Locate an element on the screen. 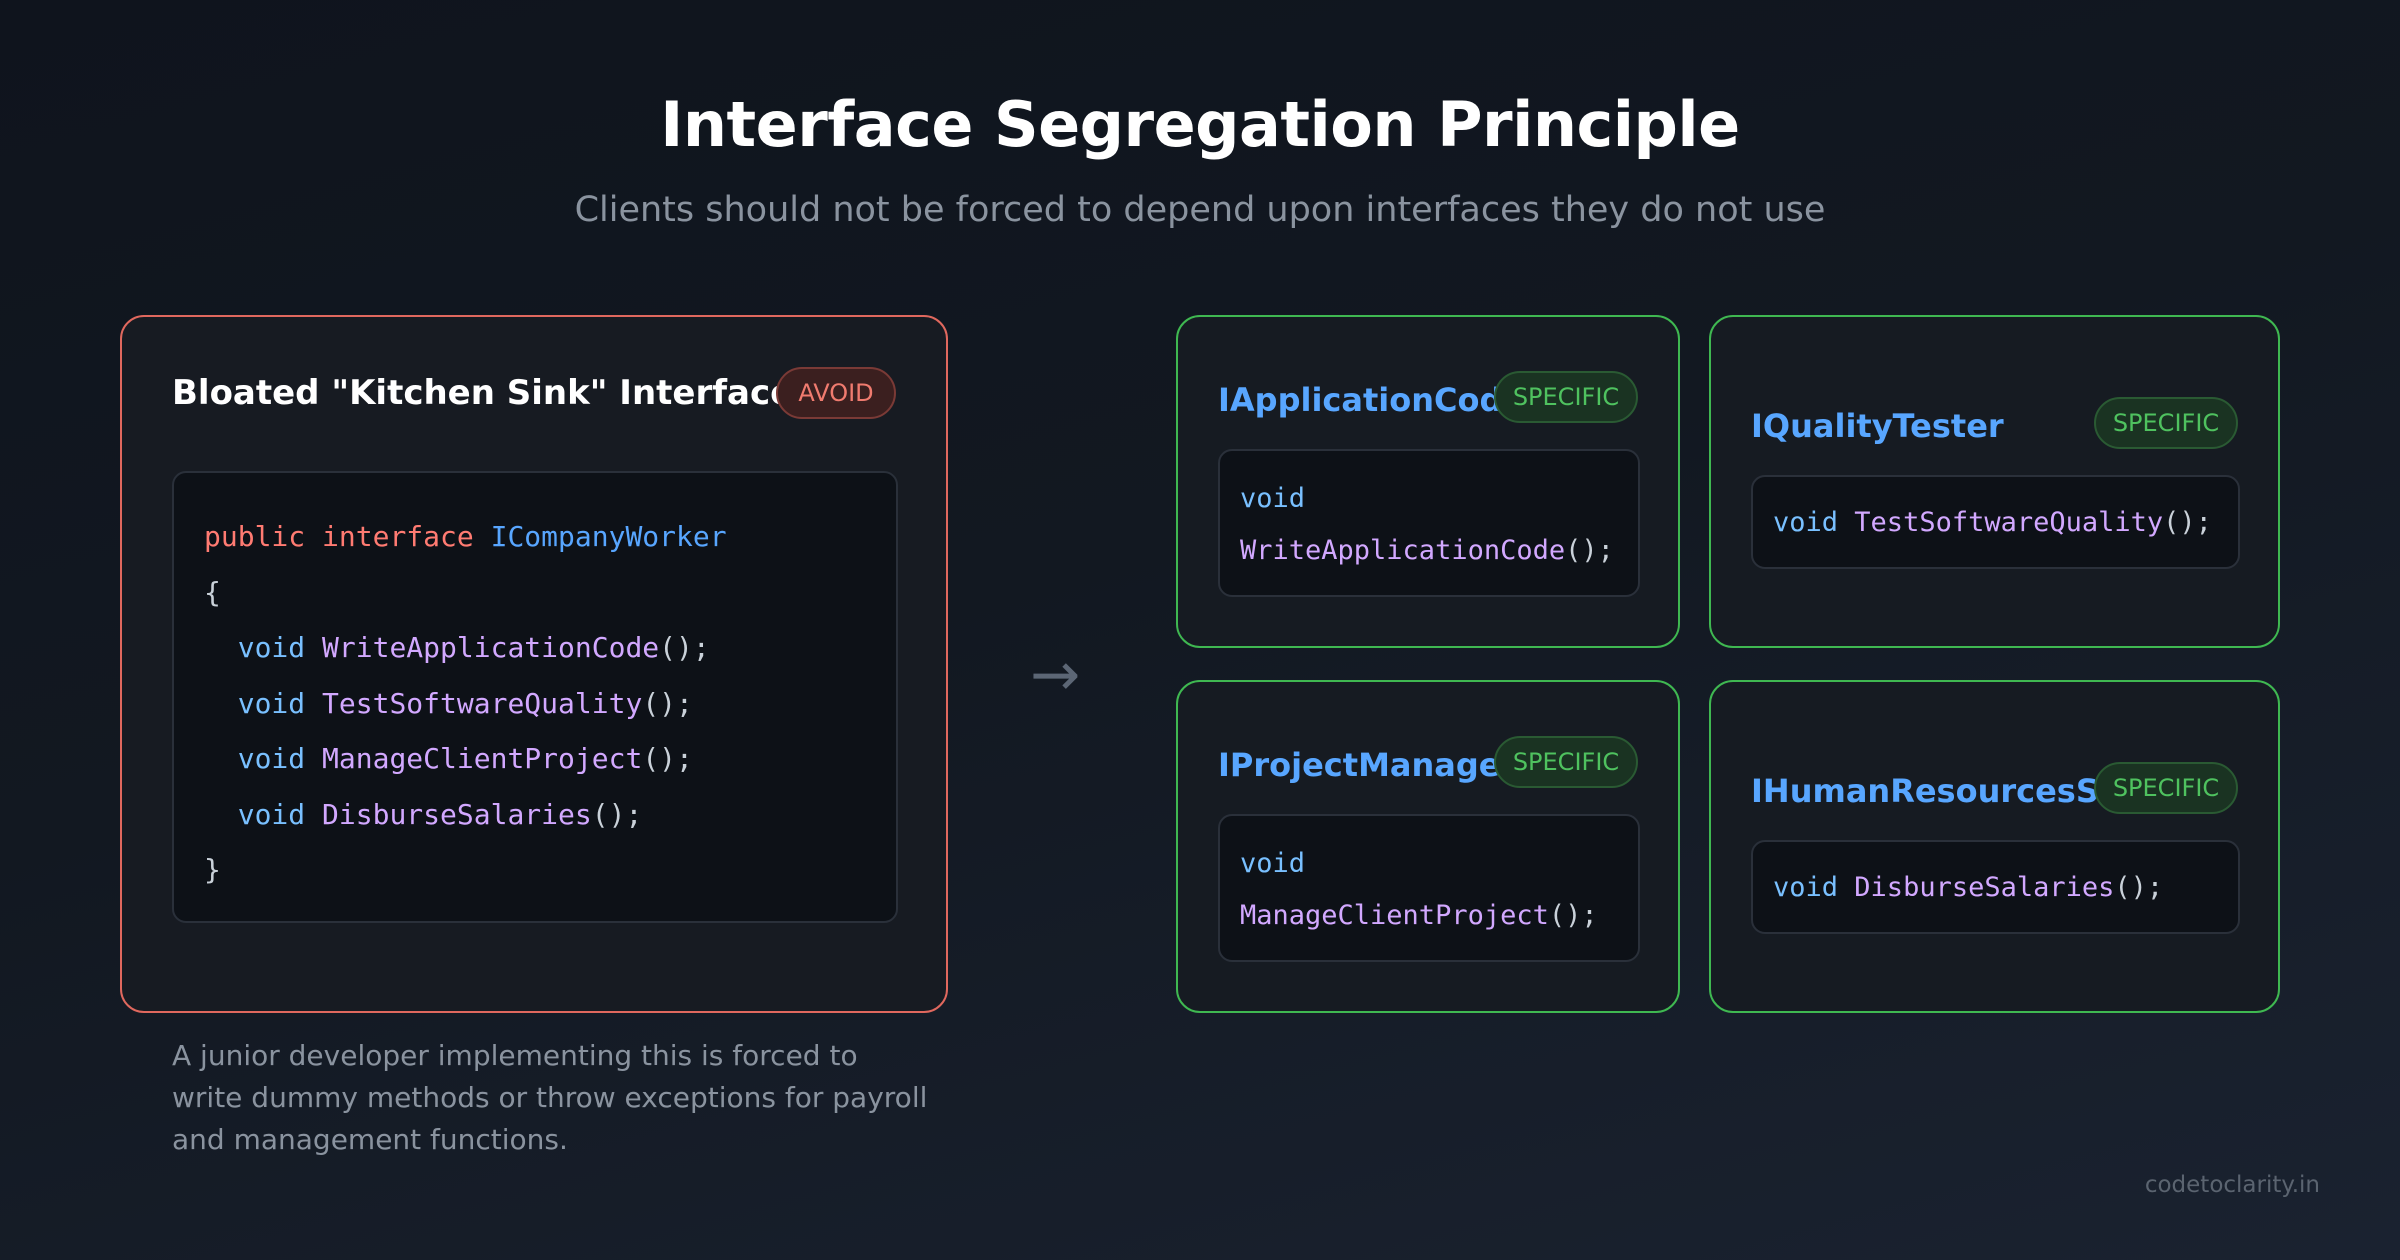 This screenshot has height=1260, width=2400. code-method-line: void WriteApplicationCode(); is located at coordinates (473, 647).